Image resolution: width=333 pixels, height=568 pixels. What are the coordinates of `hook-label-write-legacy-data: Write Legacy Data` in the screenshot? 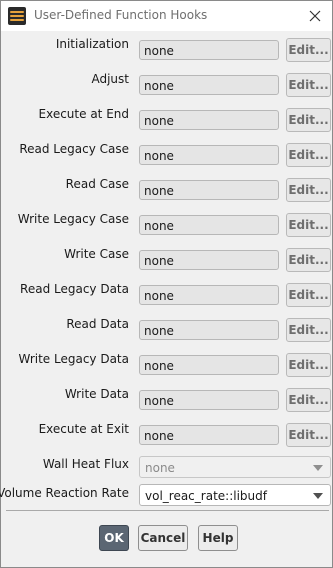 It's located at (74, 359).